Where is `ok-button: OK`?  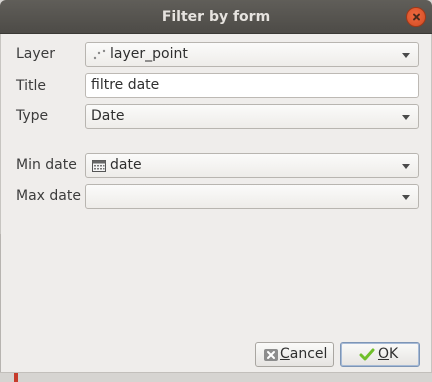
ok-button: OK is located at coordinates (380, 354).